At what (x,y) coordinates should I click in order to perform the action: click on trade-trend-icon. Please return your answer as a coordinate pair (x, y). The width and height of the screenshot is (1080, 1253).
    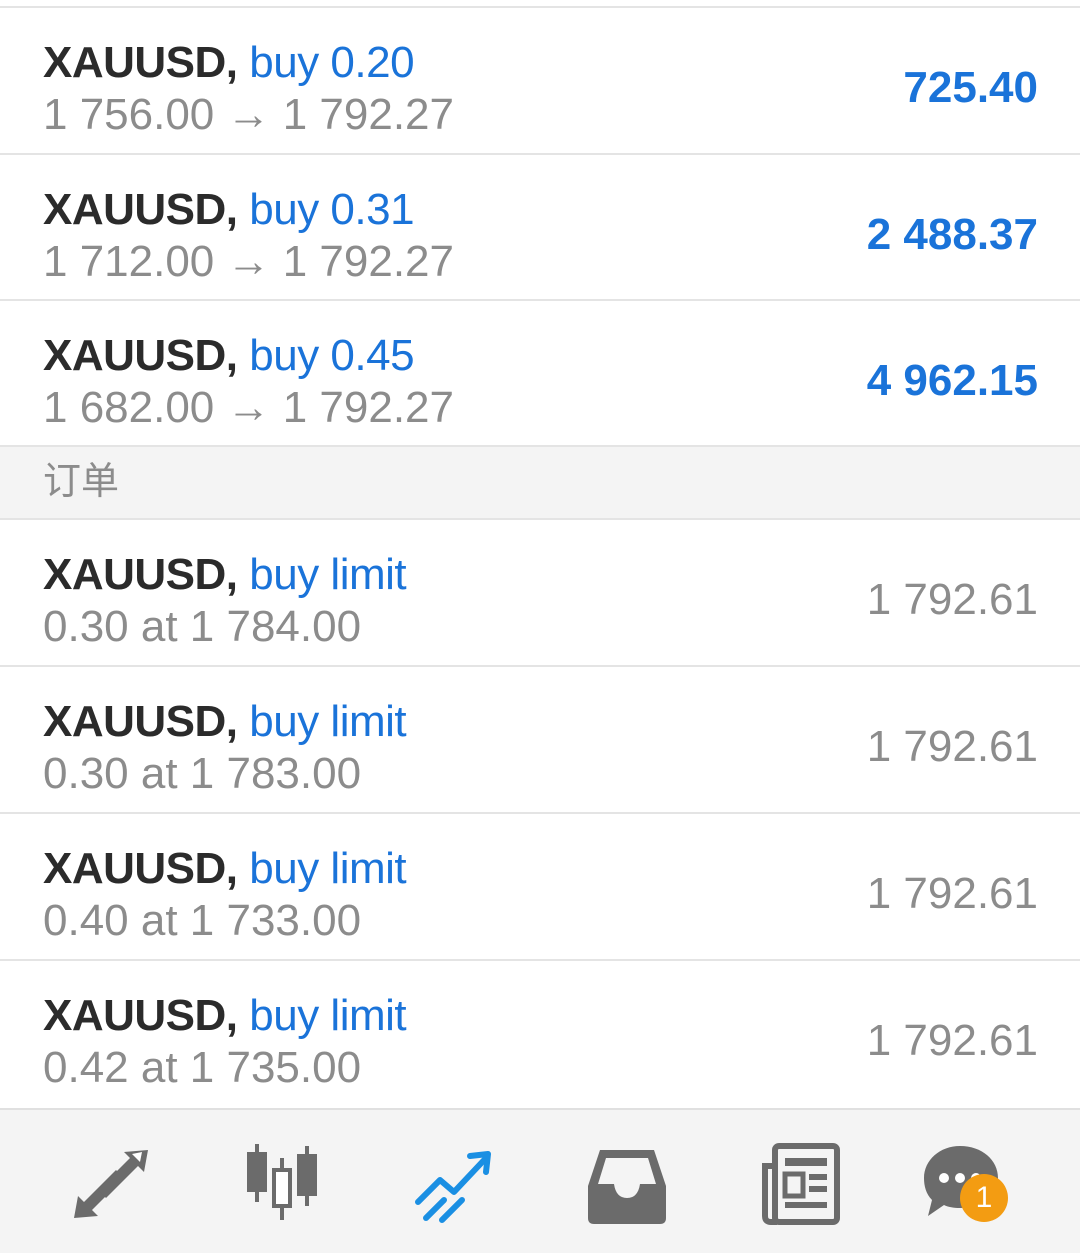
    Looking at the image, I should click on (453, 1187).